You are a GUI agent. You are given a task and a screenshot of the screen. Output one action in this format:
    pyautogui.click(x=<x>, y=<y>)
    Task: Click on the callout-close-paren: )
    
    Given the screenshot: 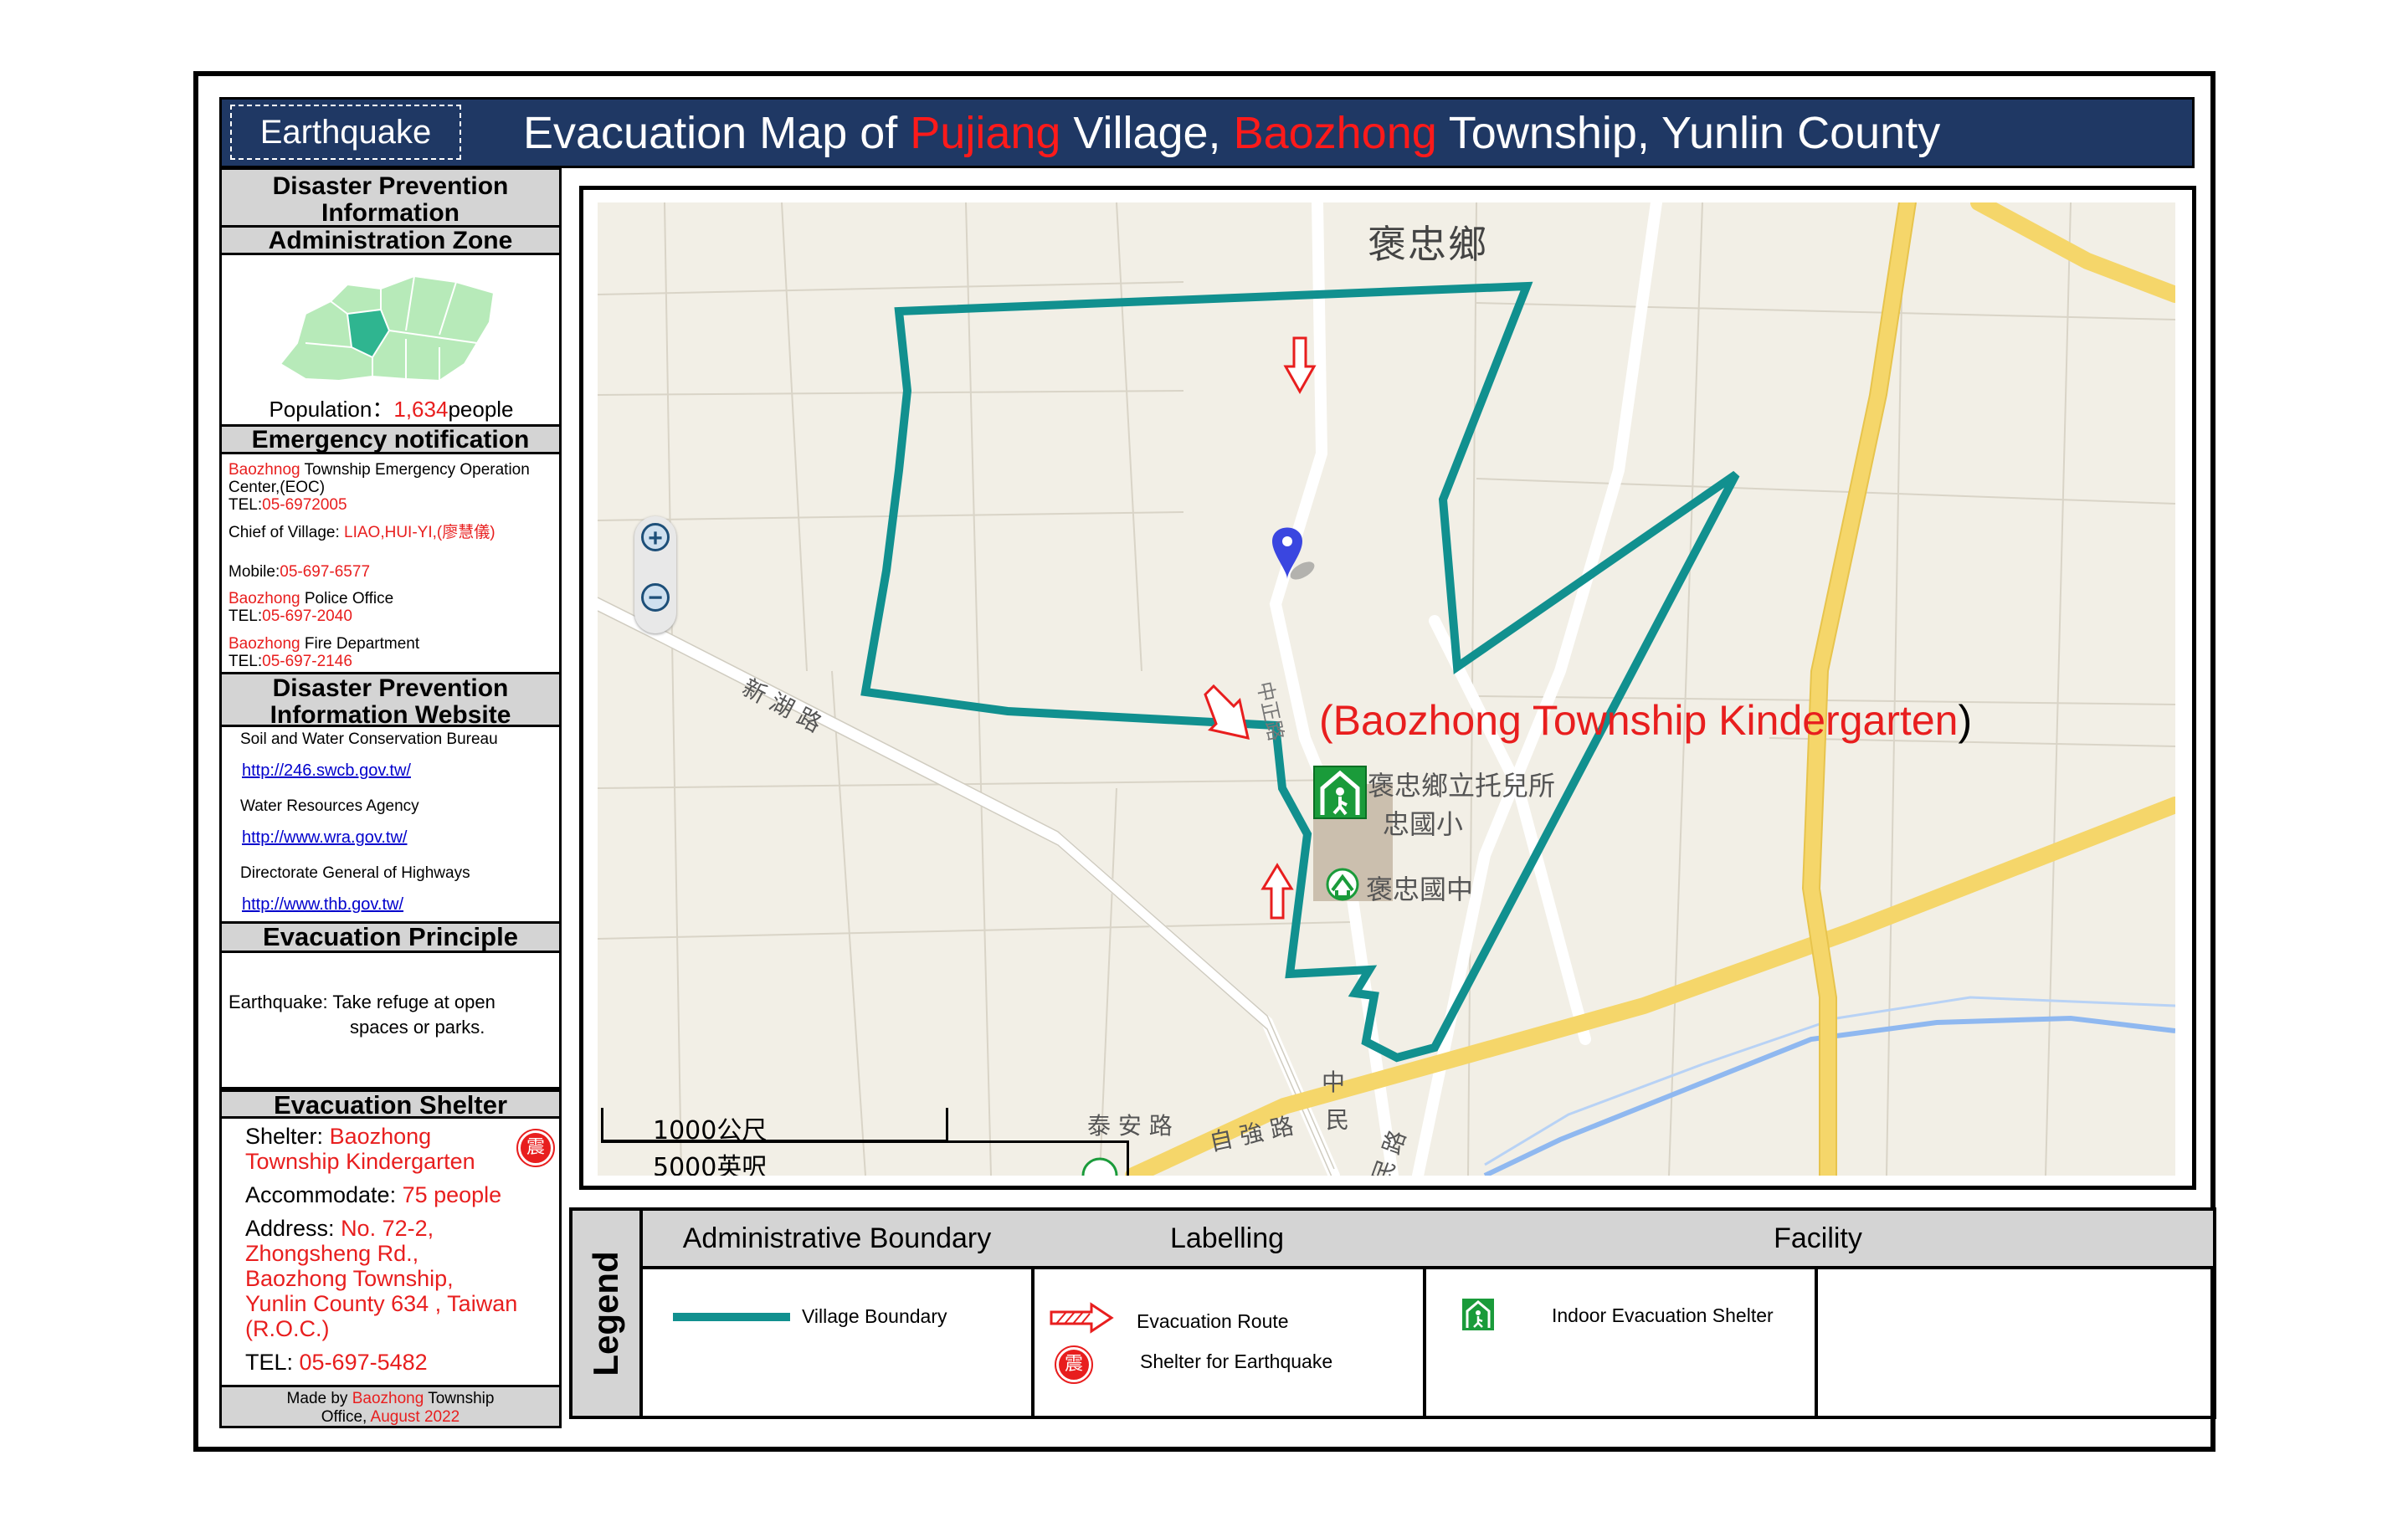 What is the action you would take?
    pyautogui.click(x=1965, y=720)
    